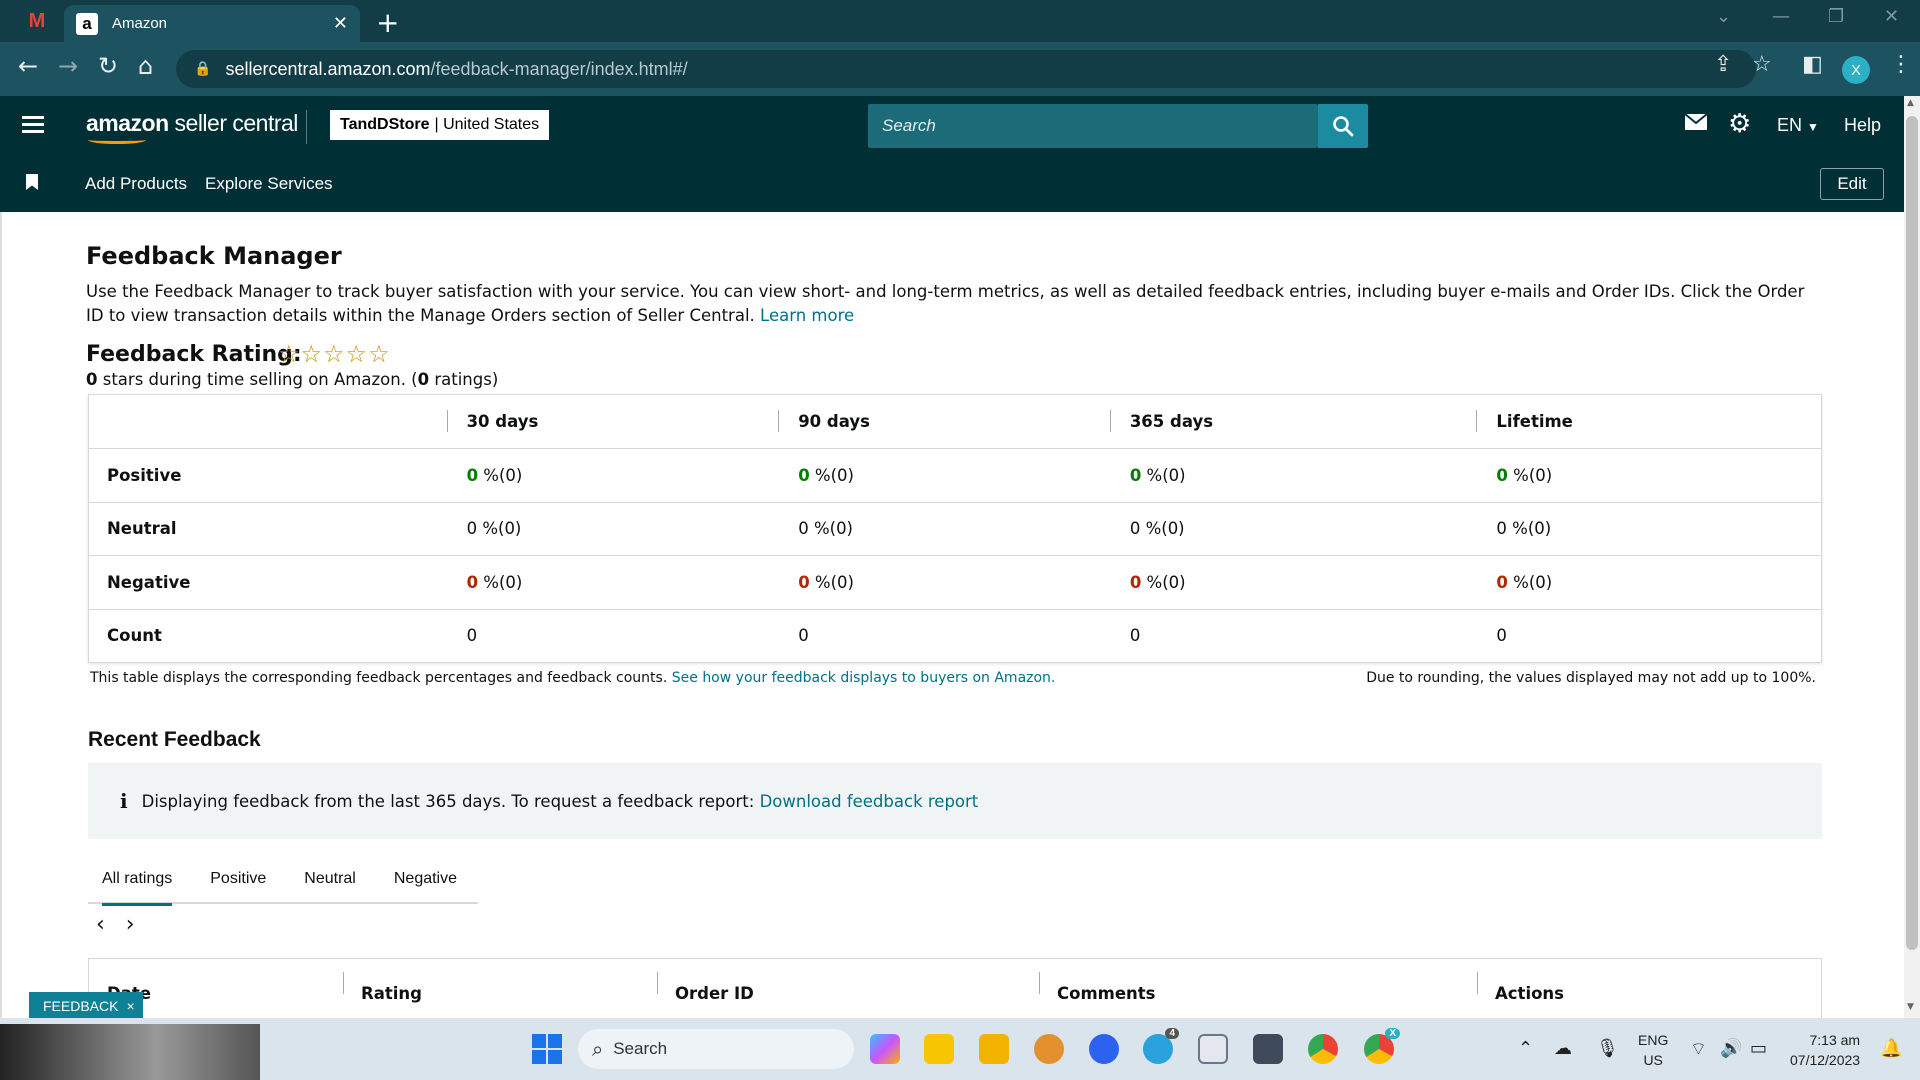 Image resolution: width=1920 pixels, height=1080 pixels. What do you see at coordinates (807, 315) in the screenshot?
I see `learn-more-link: Learn more` at bounding box center [807, 315].